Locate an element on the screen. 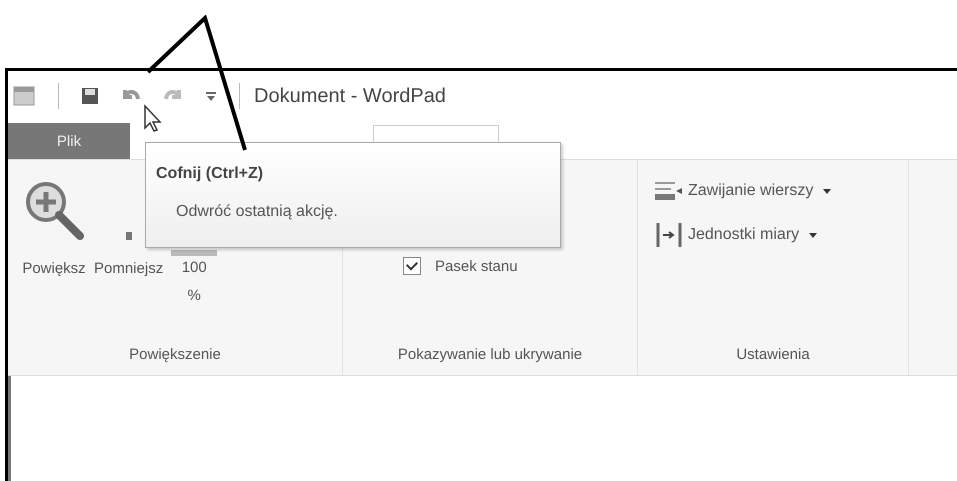 This screenshot has width=957, height=481. window-title: Dokument - WordPad is located at coordinates (350, 96).